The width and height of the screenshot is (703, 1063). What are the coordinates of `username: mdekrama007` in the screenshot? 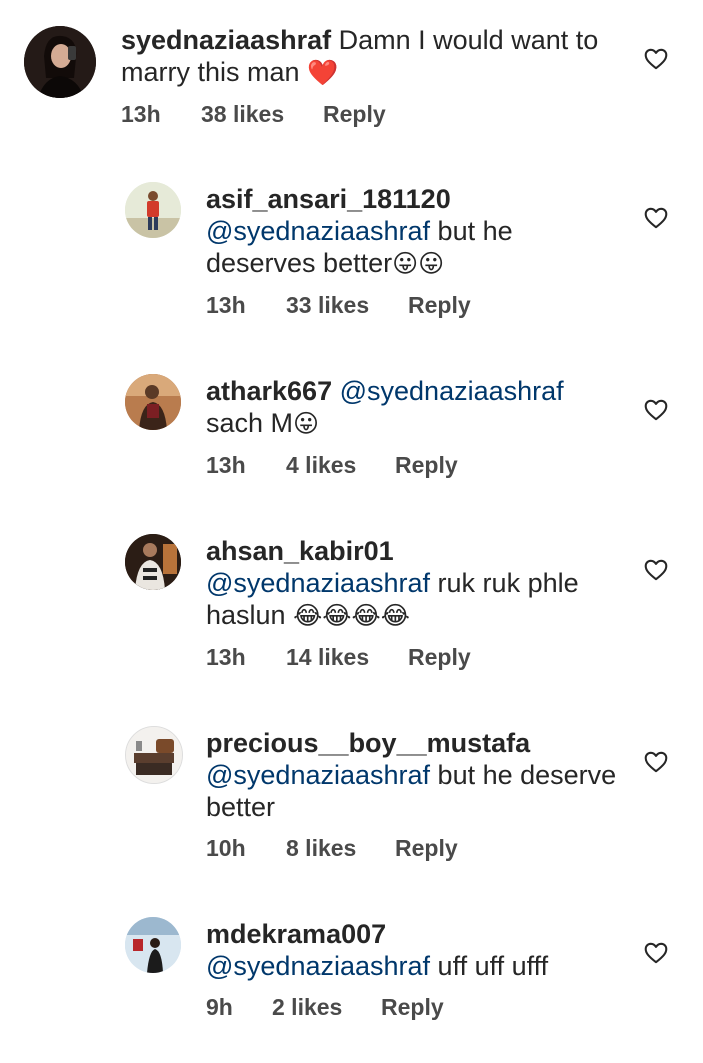 It's located at (416, 934).